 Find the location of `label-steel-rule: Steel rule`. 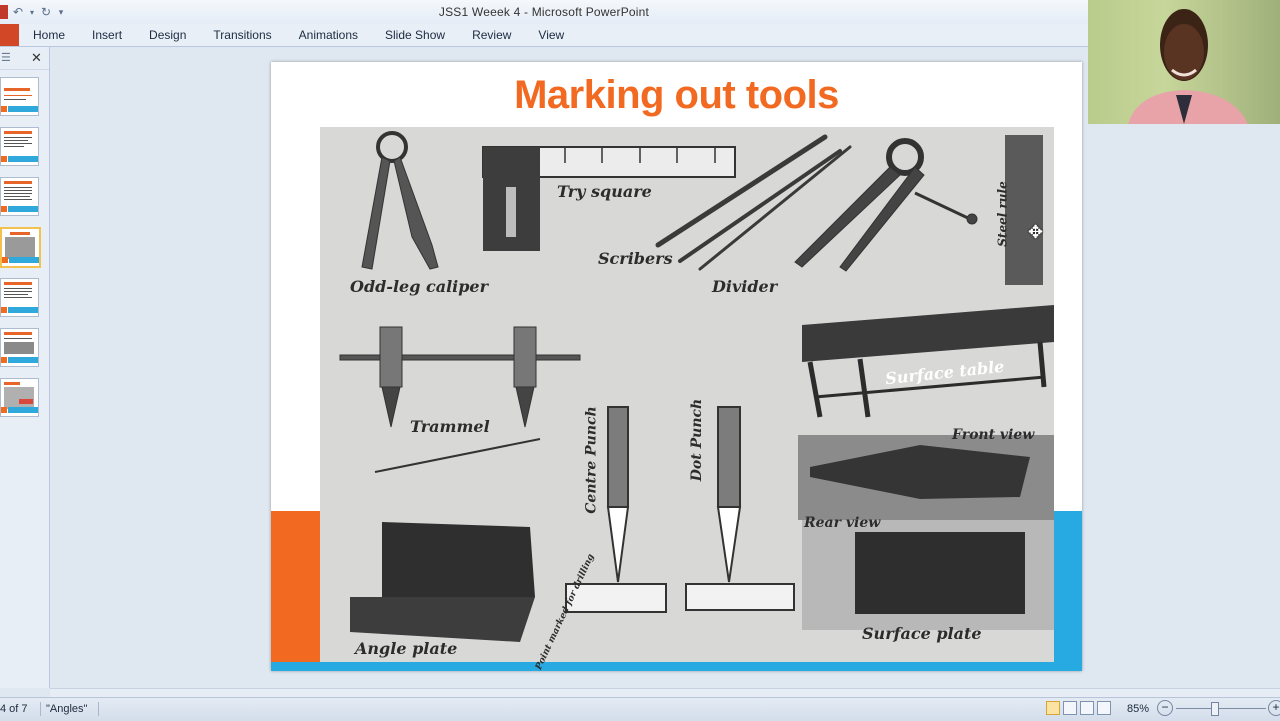

label-steel-rule: Steel rule is located at coordinates (1002, 214).